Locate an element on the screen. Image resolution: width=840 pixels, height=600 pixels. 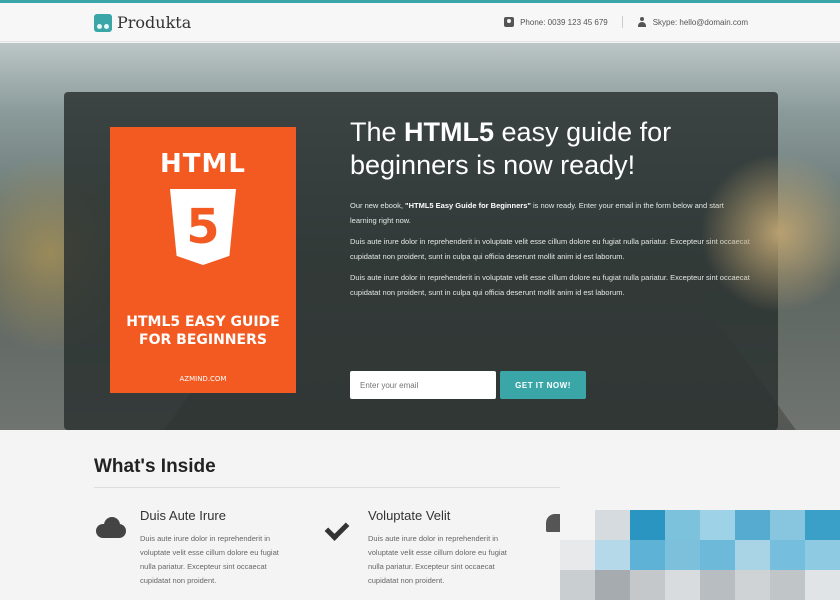
check-icon is located at coordinates (339, 528).